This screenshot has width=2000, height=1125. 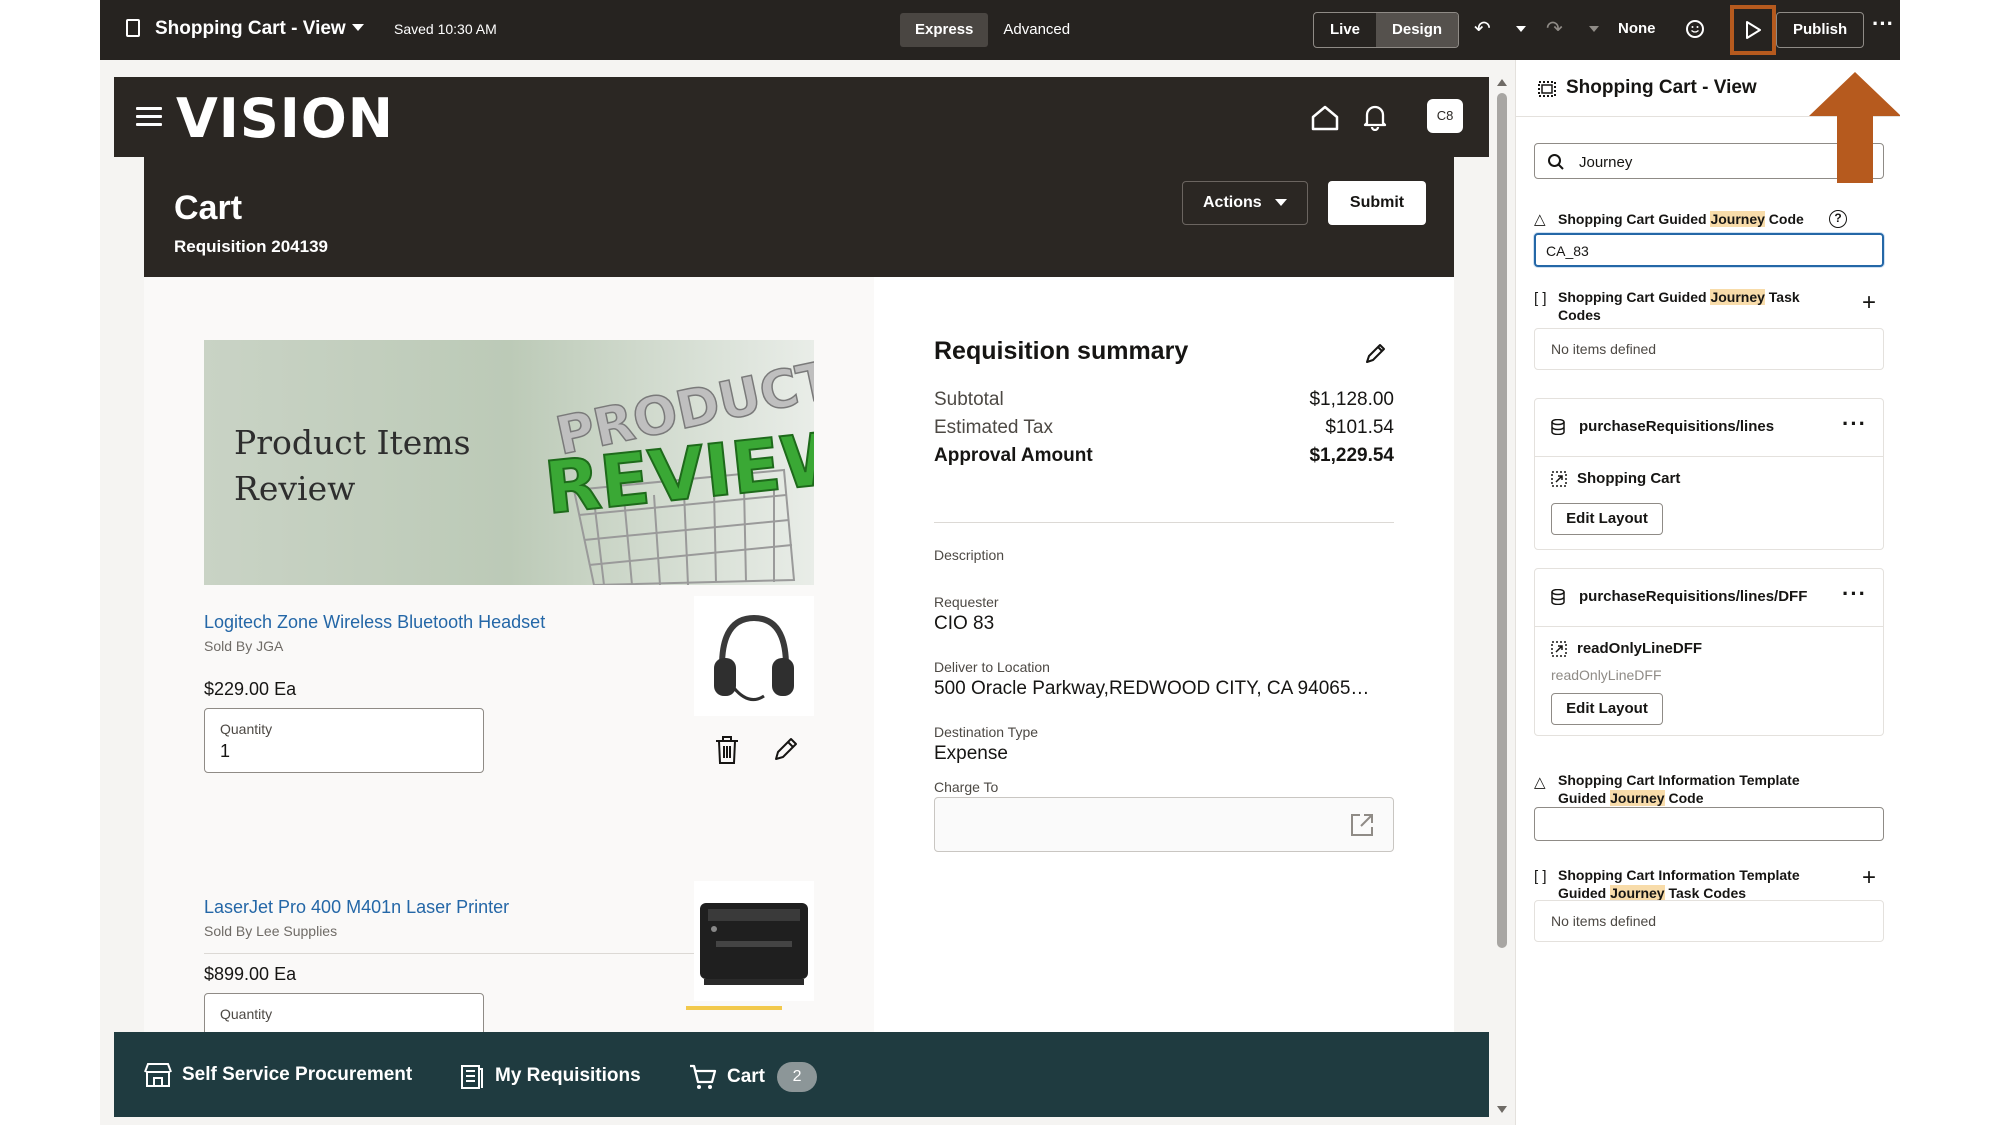 I want to click on undo-icon: ↶, so click(x=1482, y=29).